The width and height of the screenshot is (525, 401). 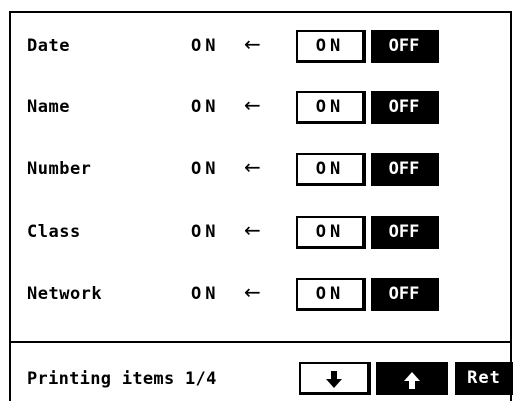 I want to click on arrow-up-icon, so click(x=412, y=380).